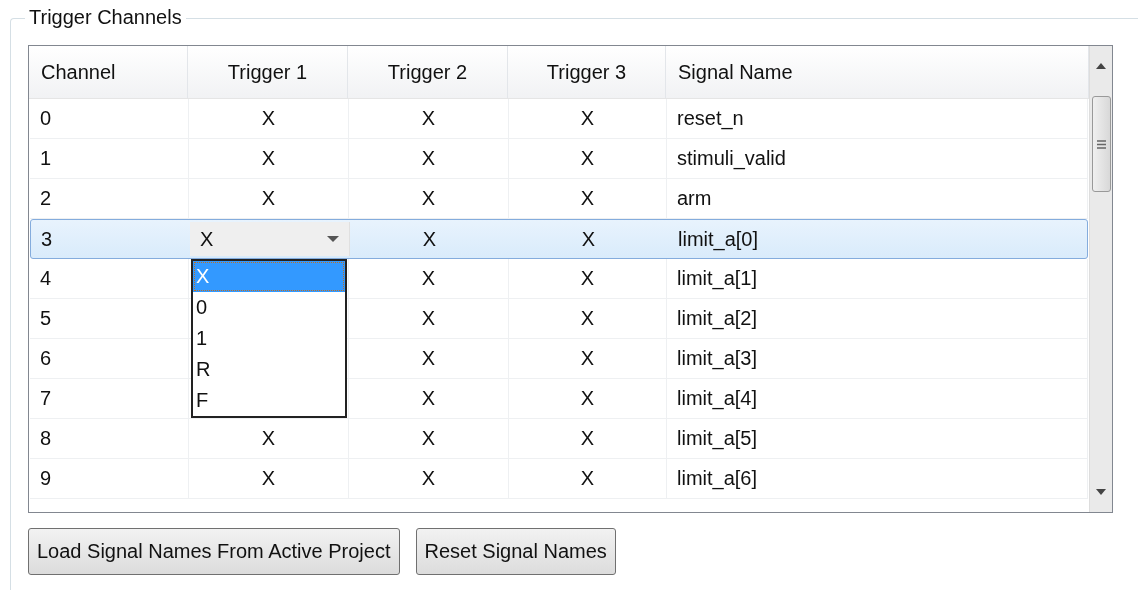  What do you see at coordinates (717, 398) in the screenshot?
I see `table-cell: limit_a[4]` at bounding box center [717, 398].